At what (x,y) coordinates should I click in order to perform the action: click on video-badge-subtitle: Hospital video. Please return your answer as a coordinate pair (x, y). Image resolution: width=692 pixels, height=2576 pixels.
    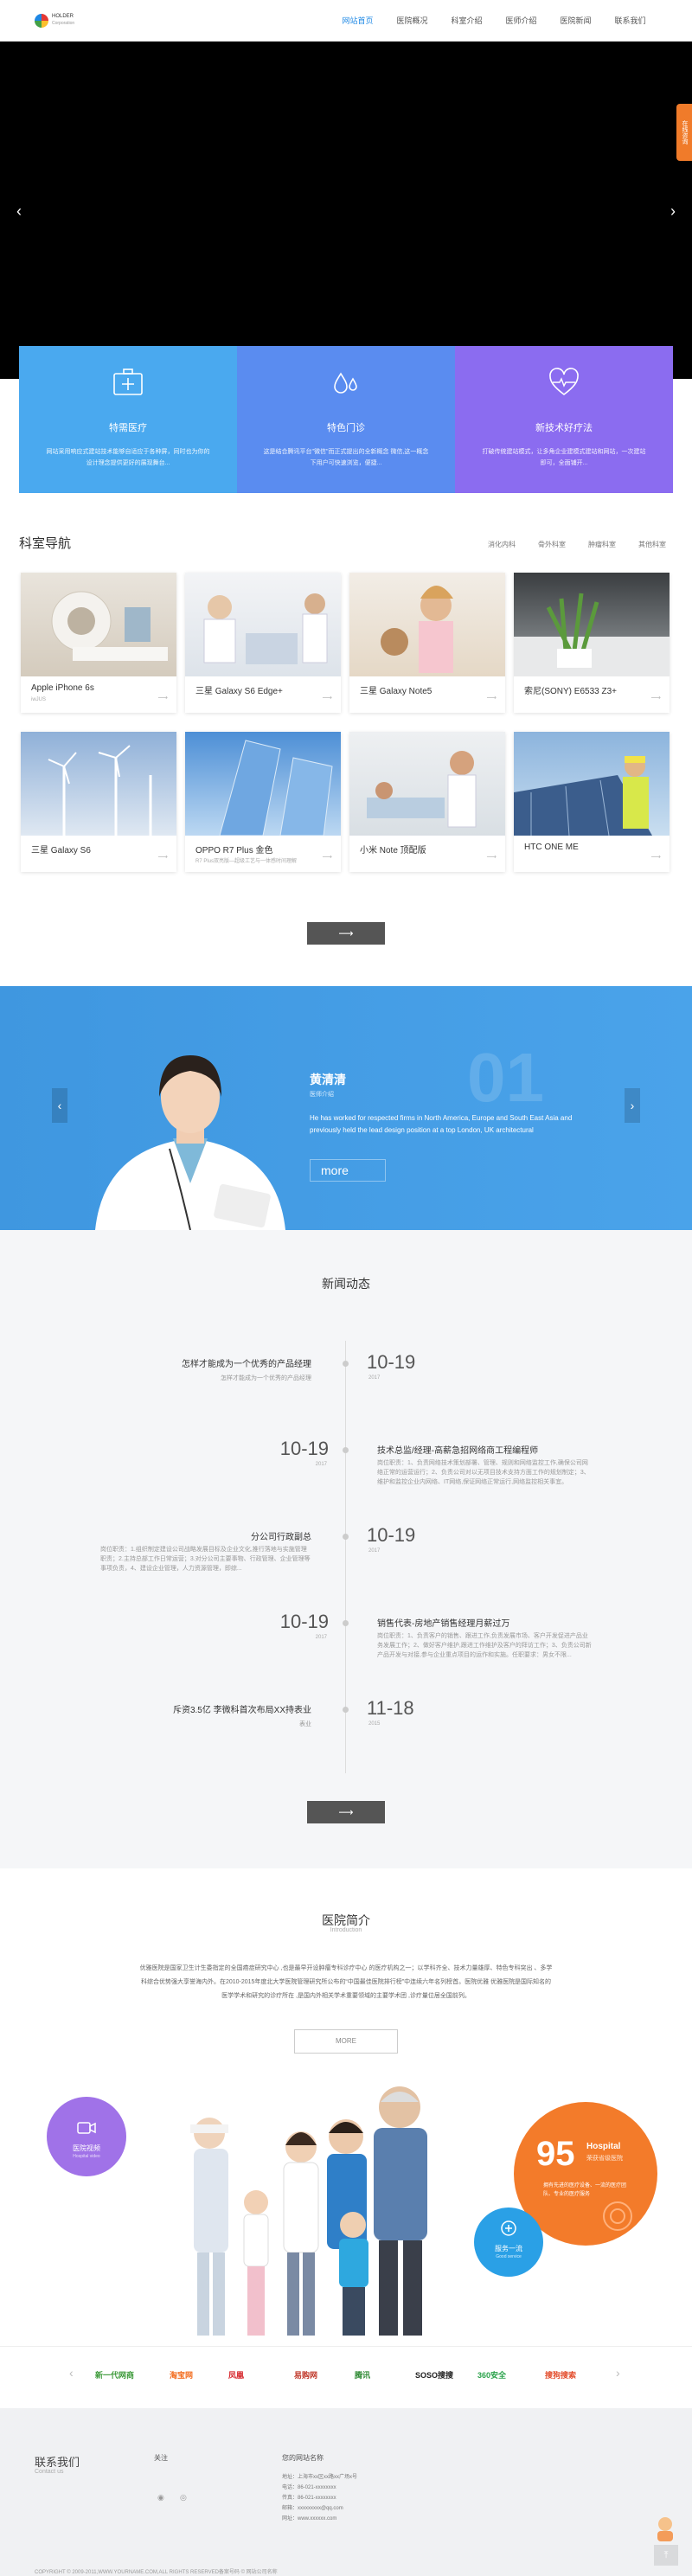
    Looking at the image, I should click on (87, 2156).